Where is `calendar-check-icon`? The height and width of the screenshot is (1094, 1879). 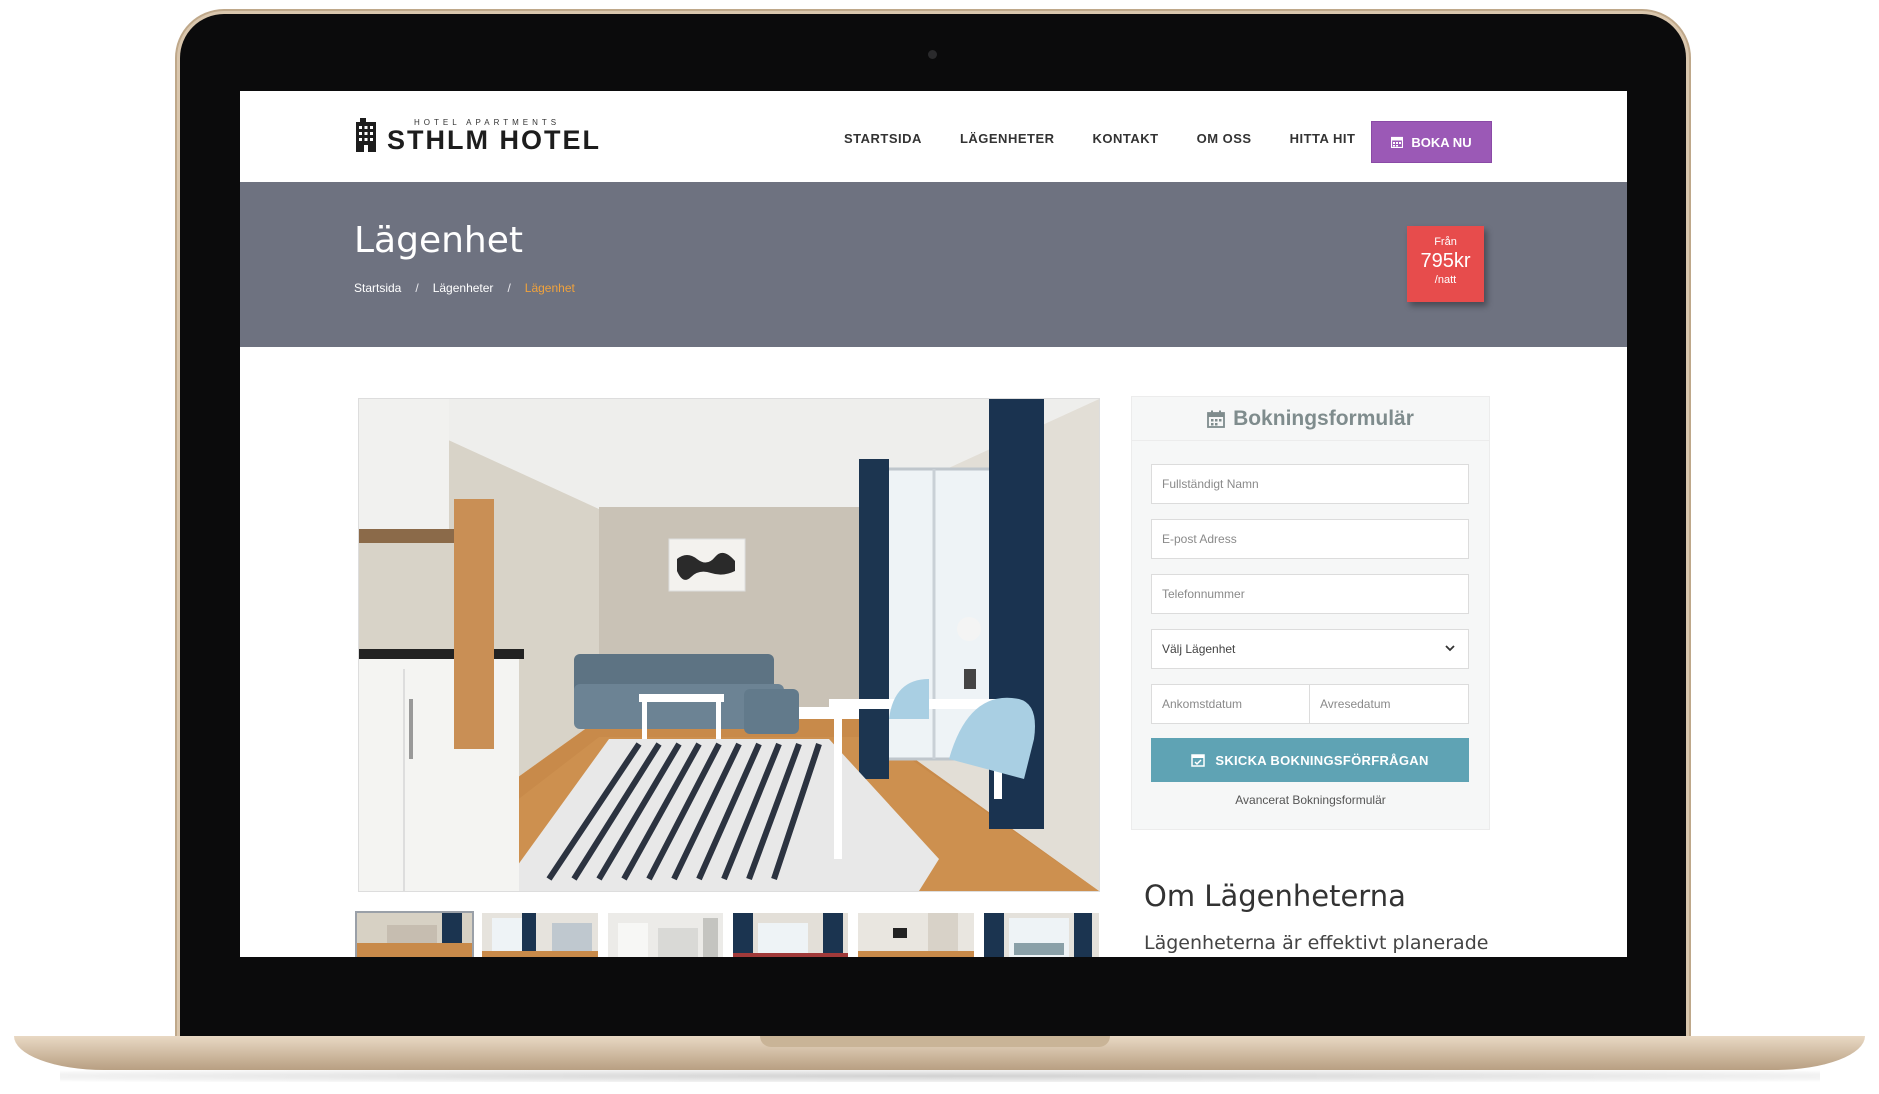 calendar-check-icon is located at coordinates (1198, 760).